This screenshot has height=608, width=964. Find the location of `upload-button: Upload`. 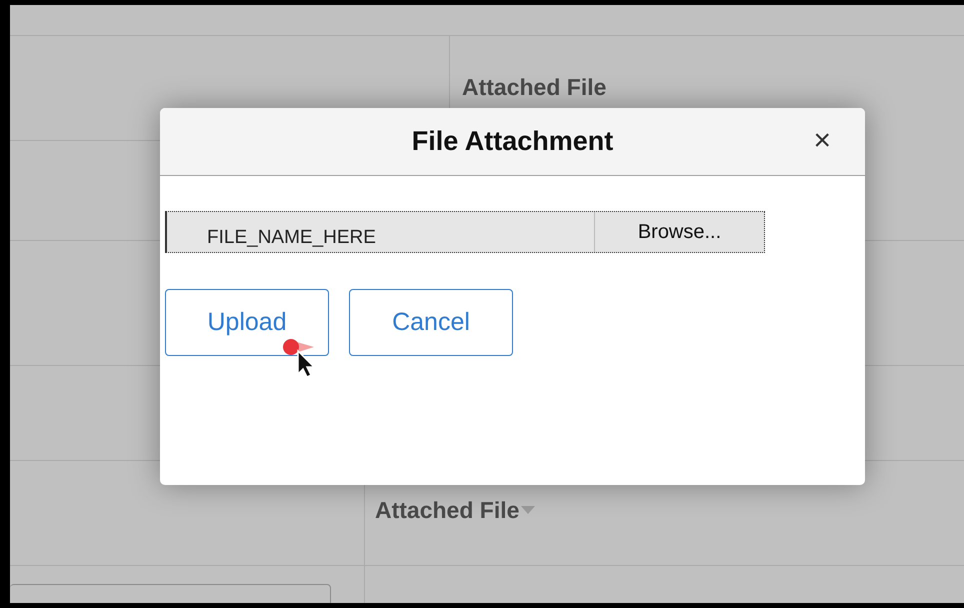

upload-button: Upload is located at coordinates (247, 322).